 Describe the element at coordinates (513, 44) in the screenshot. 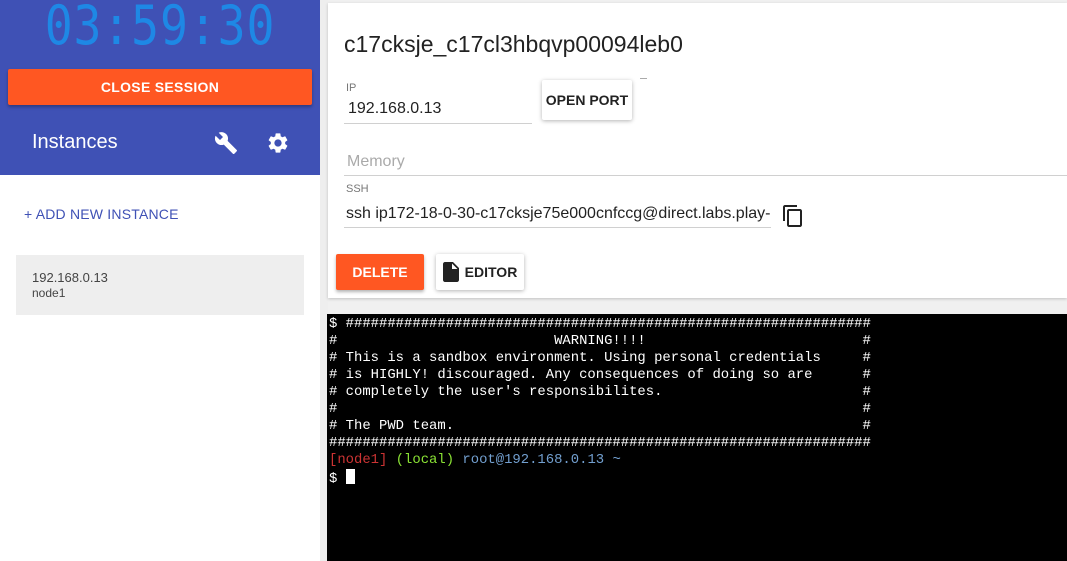

I see `instance-hostname: c17cksje_c17cl3hbqvp00094leb0` at that location.